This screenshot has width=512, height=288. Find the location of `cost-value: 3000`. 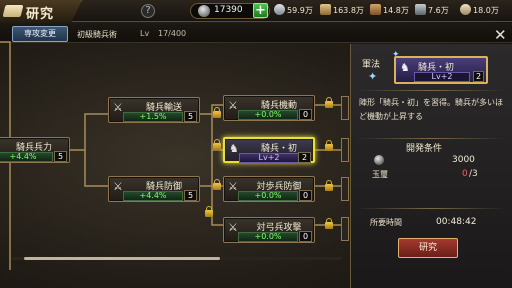

cost-value: 3000 is located at coordinates (463, 160).